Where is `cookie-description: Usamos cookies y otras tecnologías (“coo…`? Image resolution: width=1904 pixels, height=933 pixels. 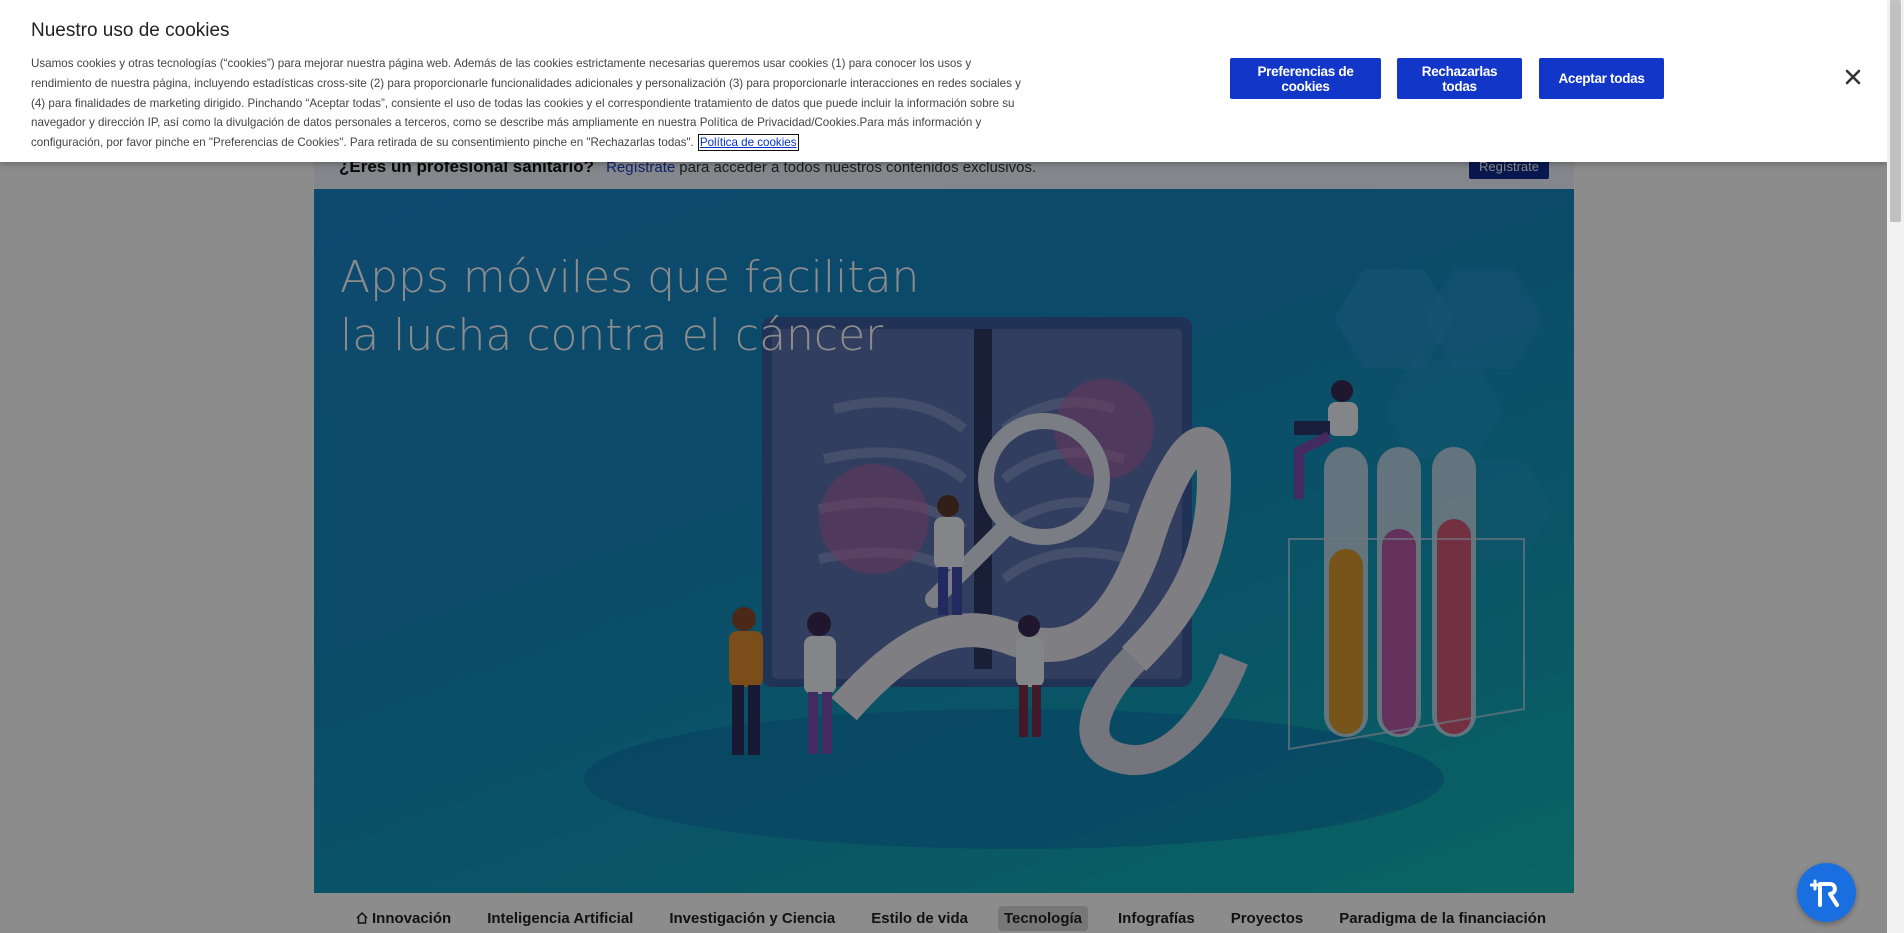
cookie-description: Usamos cookies y otras tecnologías (“coo… is located at coordinates (526, 103).